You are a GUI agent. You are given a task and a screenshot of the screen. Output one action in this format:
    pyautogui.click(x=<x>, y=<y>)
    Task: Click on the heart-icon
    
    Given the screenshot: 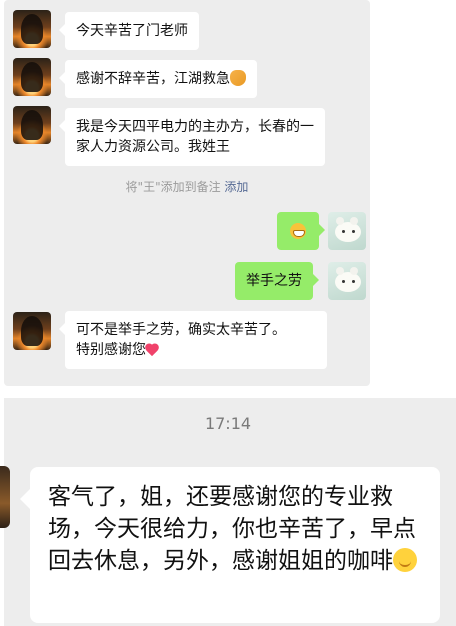 What is the action you would take?
    pyautogui.click(x=153, y=350)
    